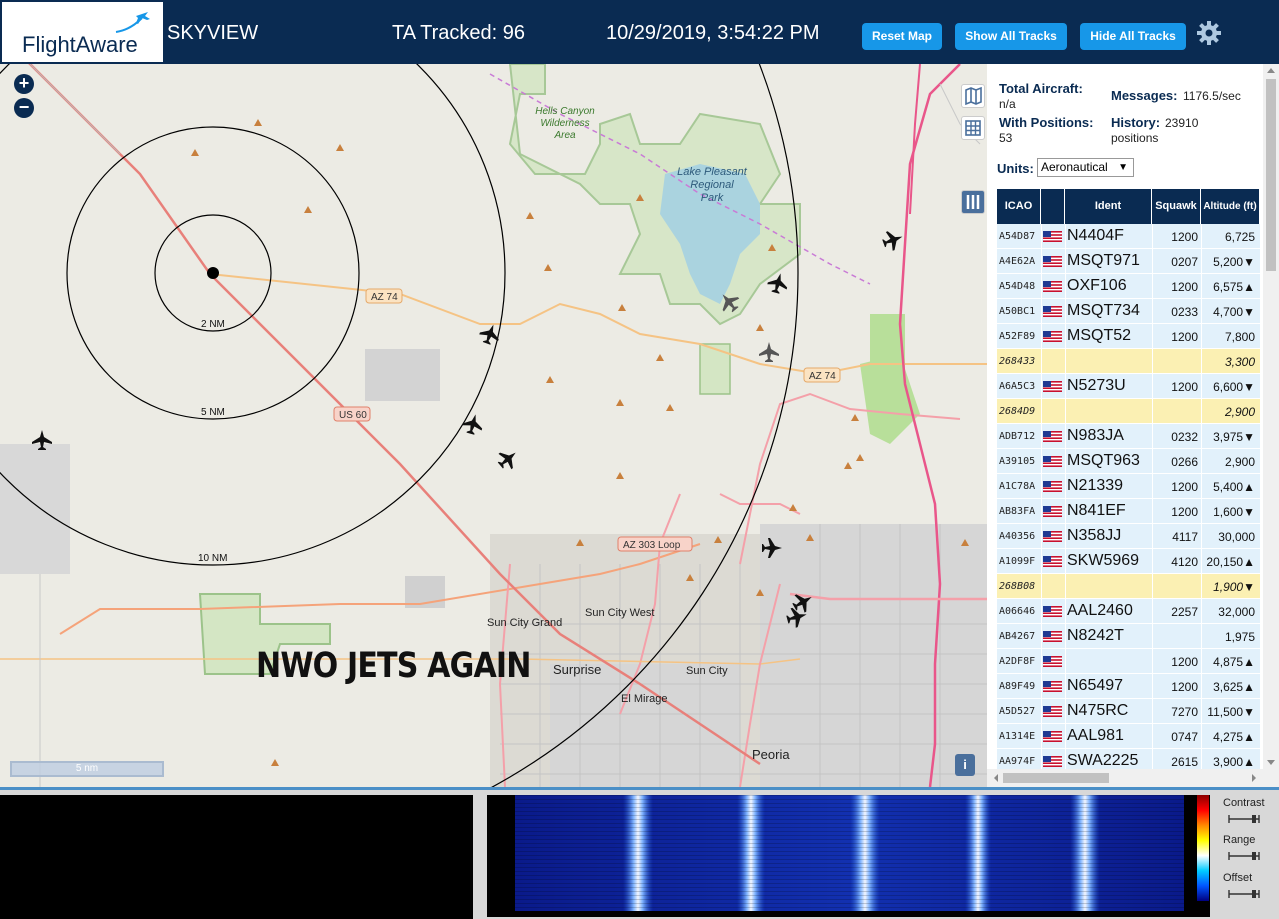  Describe the element at coordinates (902, 36) in the screenshot. I see `reset-map-button: Reset Map` at that location.